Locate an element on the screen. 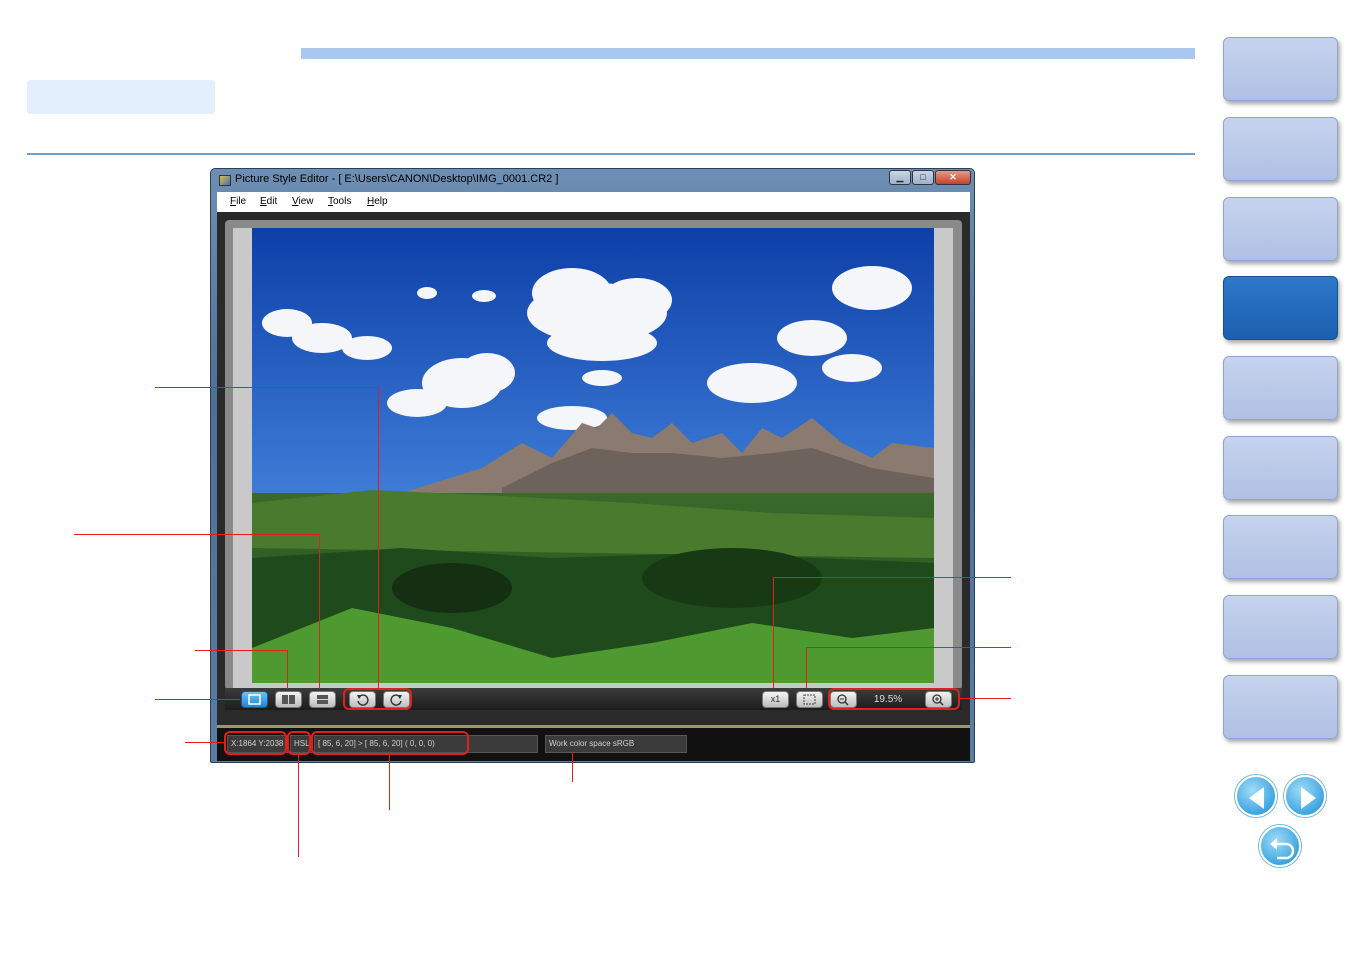  next-page-button is located at coordinates (1305, 796).